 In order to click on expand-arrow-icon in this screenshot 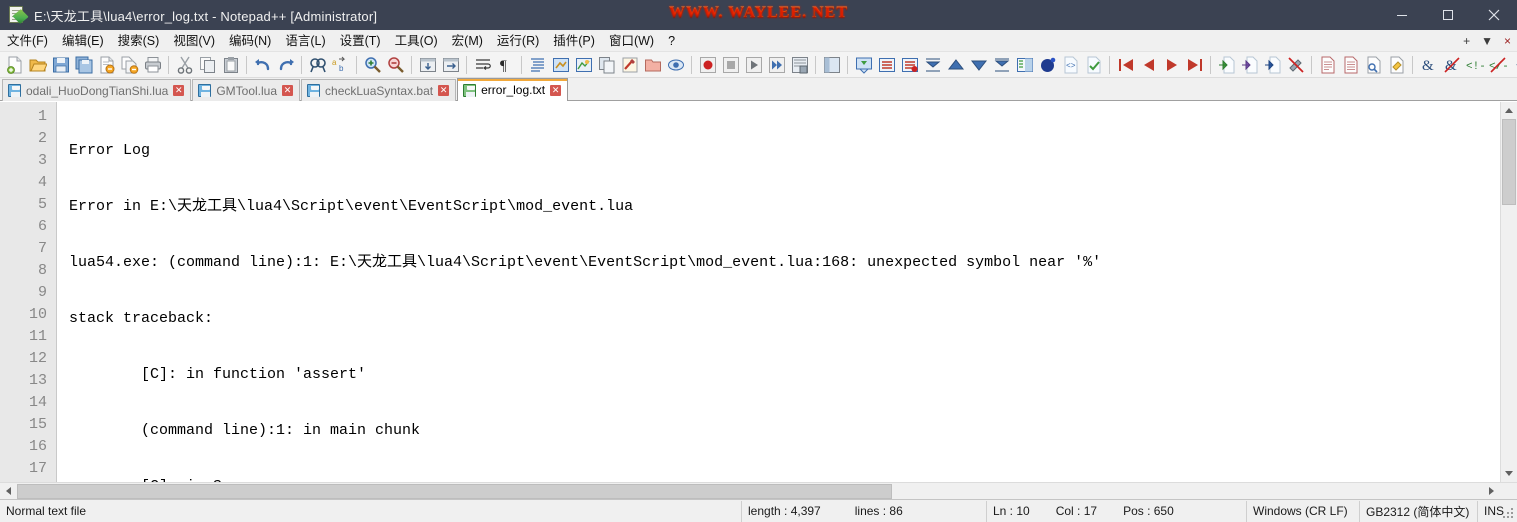, I will do `click(955, 65)`.